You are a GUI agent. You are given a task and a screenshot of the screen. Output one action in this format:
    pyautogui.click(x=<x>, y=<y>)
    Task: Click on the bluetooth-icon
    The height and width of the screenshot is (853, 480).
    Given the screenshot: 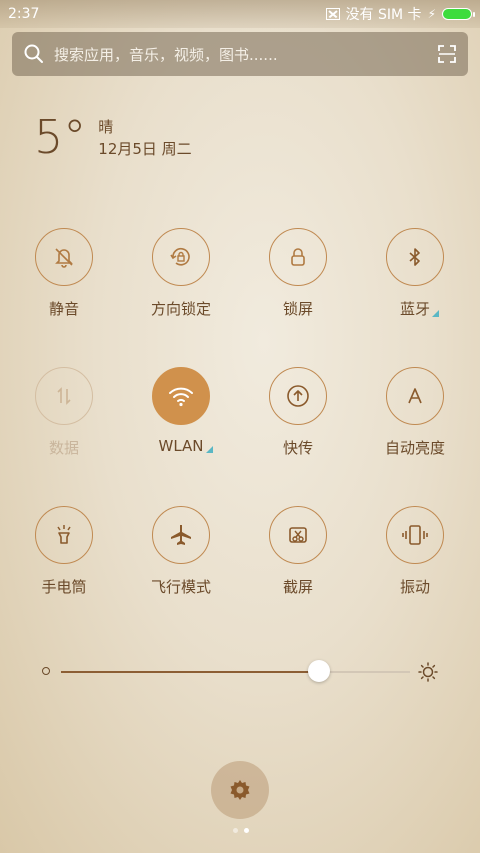 What is the action you would take?
    pyautogui.click(x=414, y=257)
    